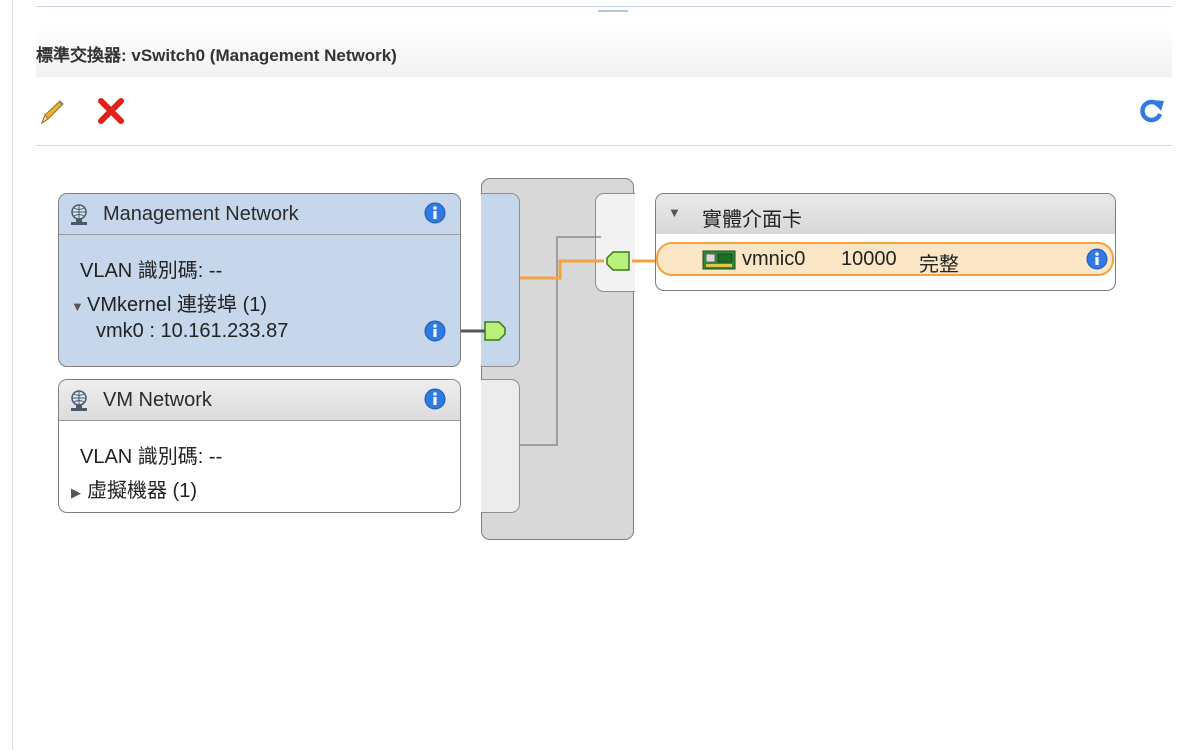 This screenshot has width=1200, height=750. Describe the element at coordinates (885, 214) in the screenshot. I see `physical-adapters-header: ▼ 實體介面卡` at that location.